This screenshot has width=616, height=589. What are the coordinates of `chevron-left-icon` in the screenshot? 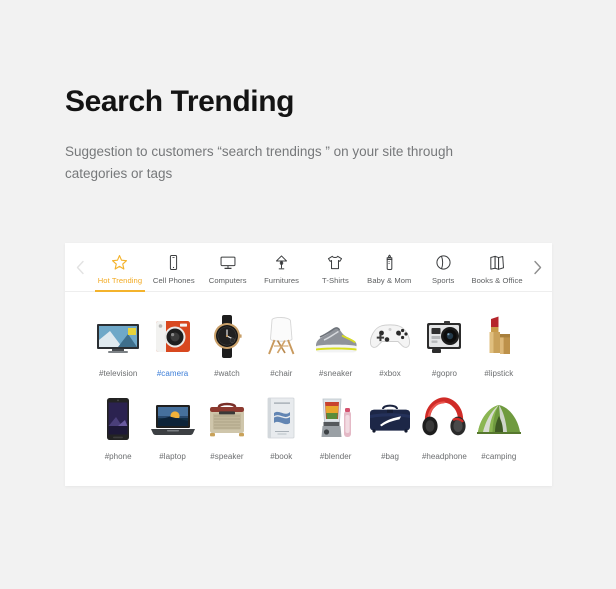 It's located at (80, 267).